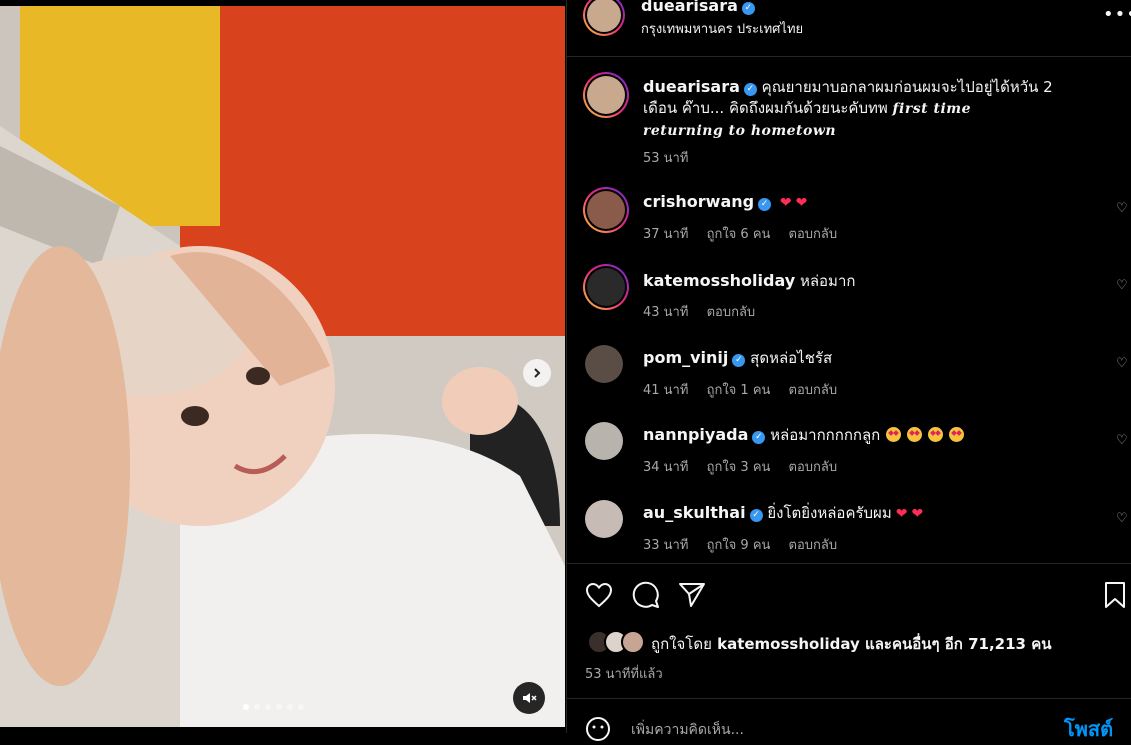  Describe the element at coordinates (739, 545) in the screenshot. I see `comment-likes: ถูกใจ 9 คน` at that location.